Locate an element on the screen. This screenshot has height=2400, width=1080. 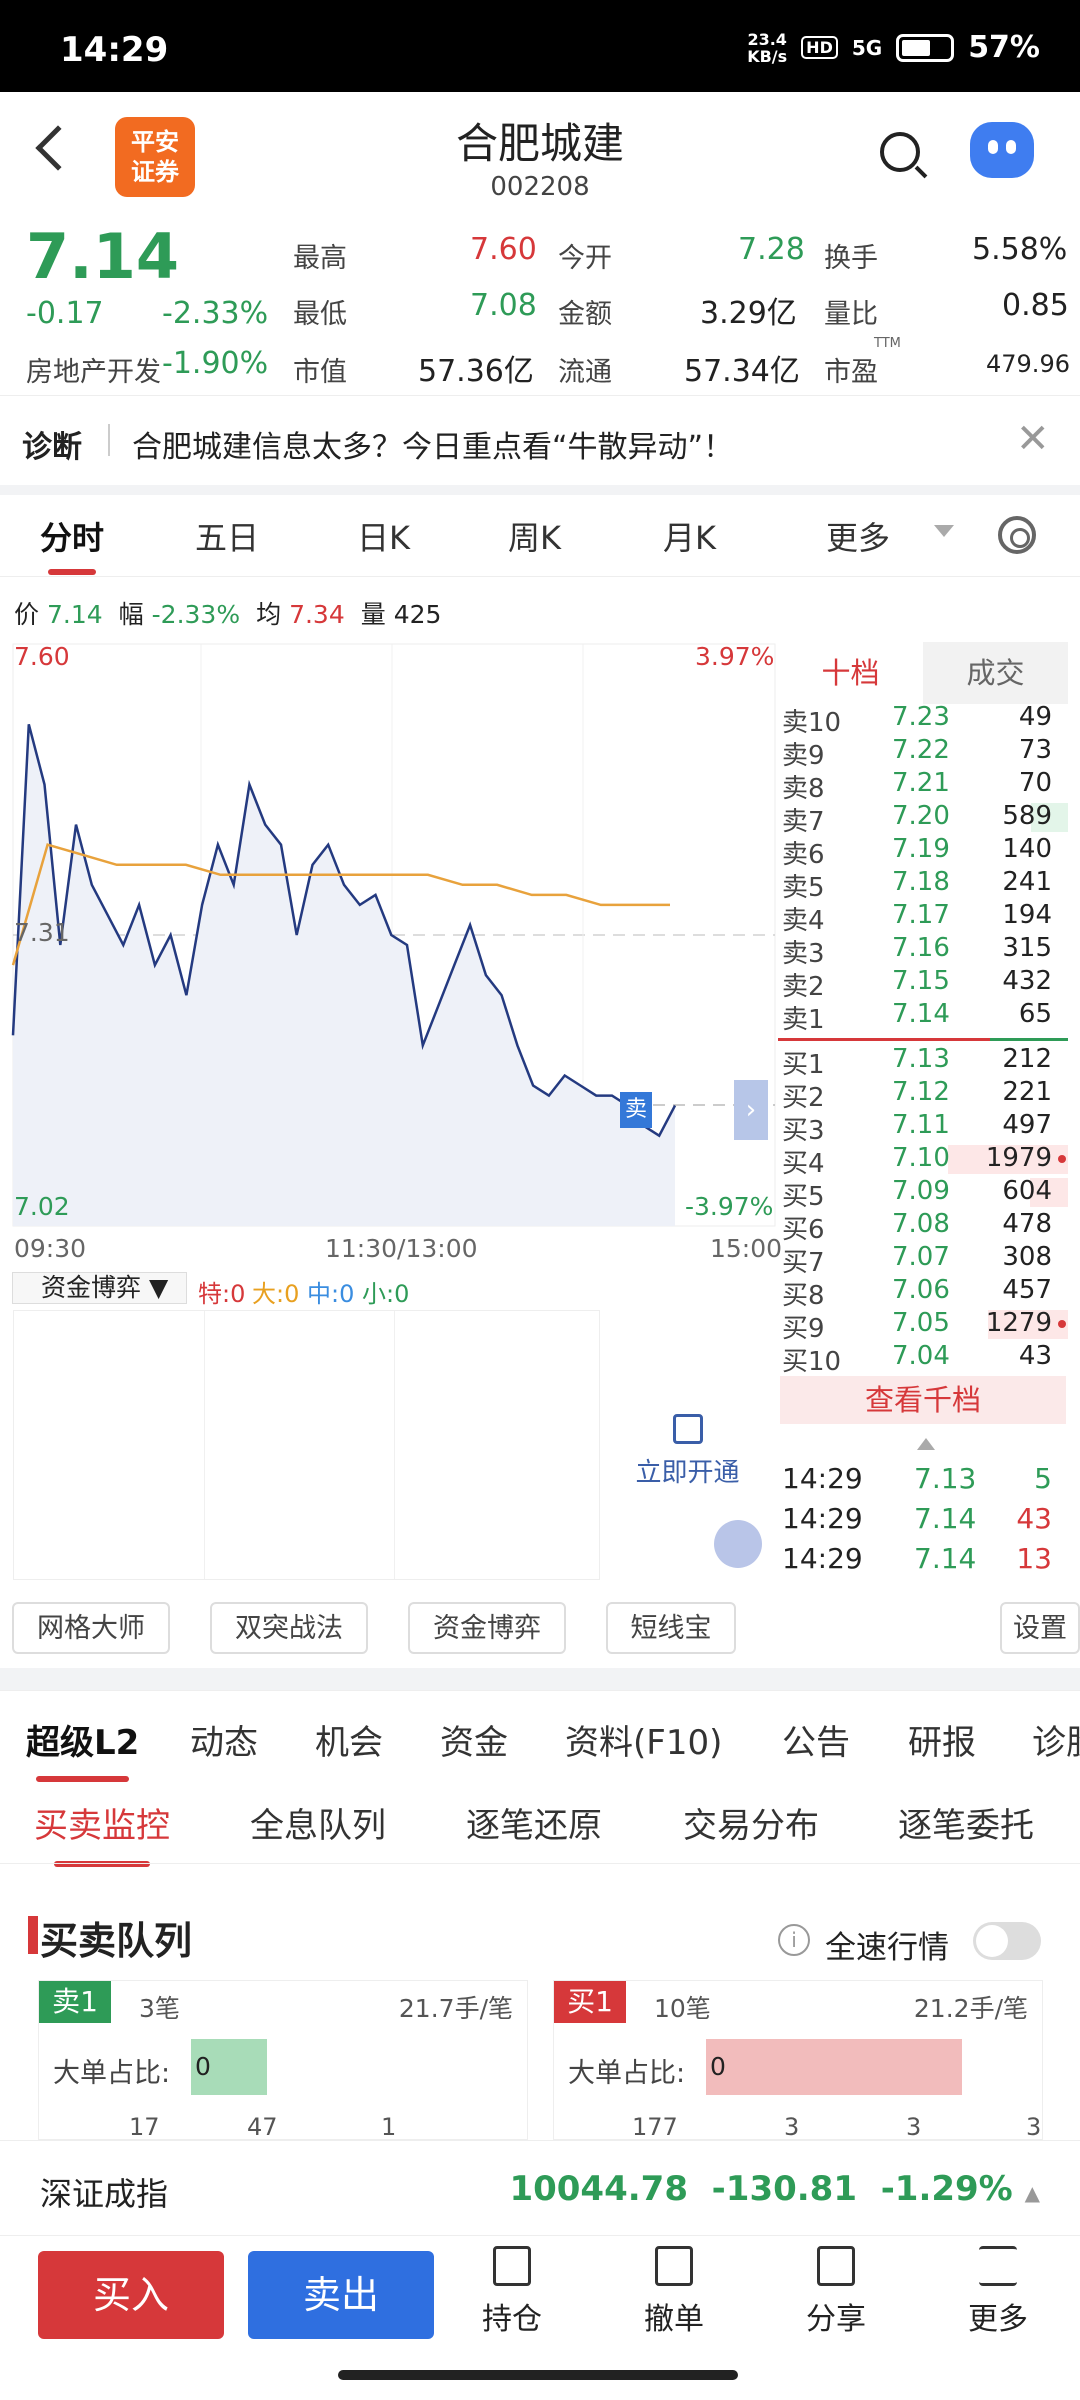
ask-volume: 241 is located at coordinates (1027, 882).